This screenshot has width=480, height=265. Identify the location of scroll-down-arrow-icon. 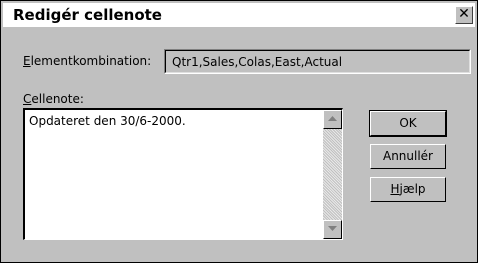
(332, 228).